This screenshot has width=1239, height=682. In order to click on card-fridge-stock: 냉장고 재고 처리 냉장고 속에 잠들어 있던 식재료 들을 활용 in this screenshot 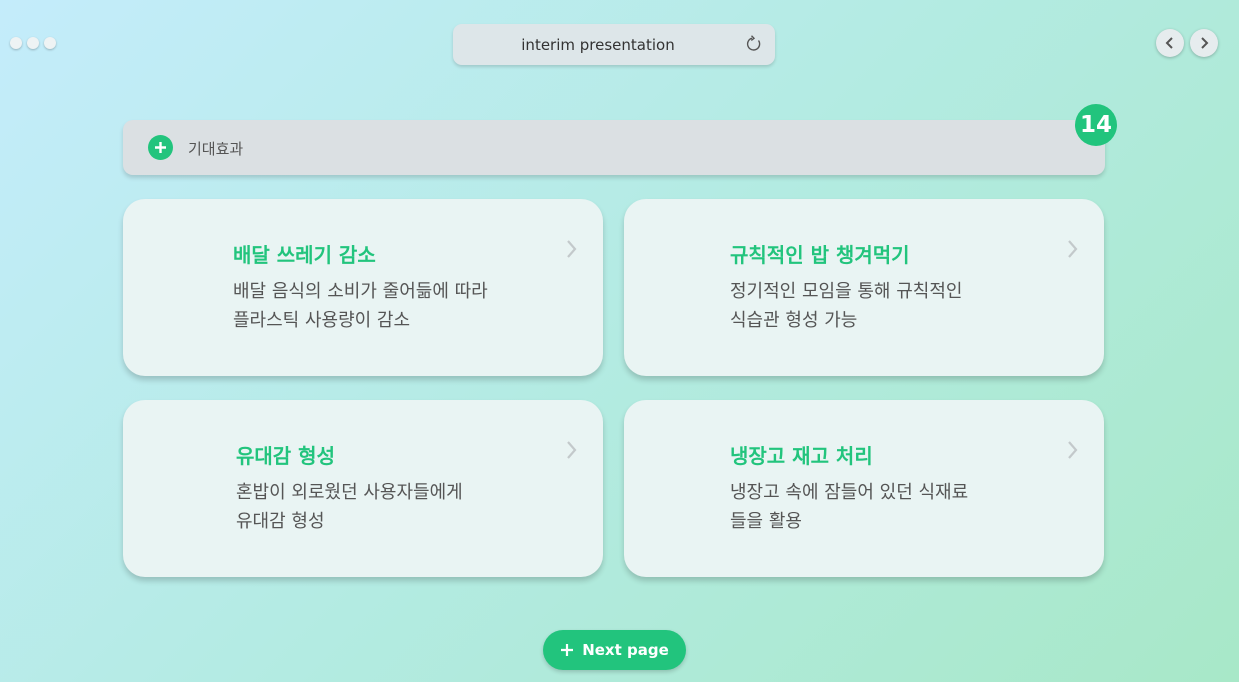, I will do `click(864, 488)`.